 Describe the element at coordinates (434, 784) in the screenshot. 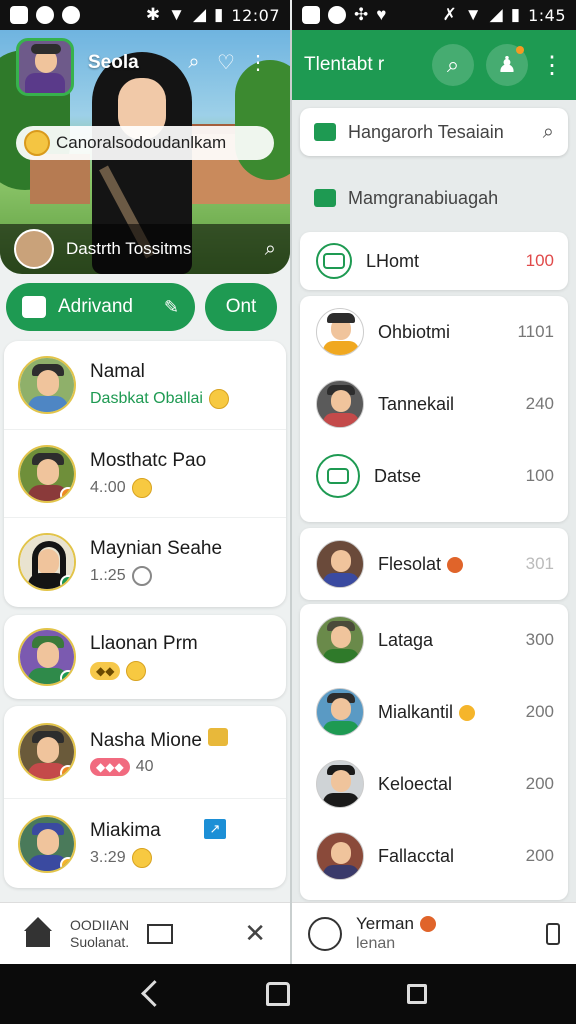

I see `list-item: Keloectal 200` at that location.